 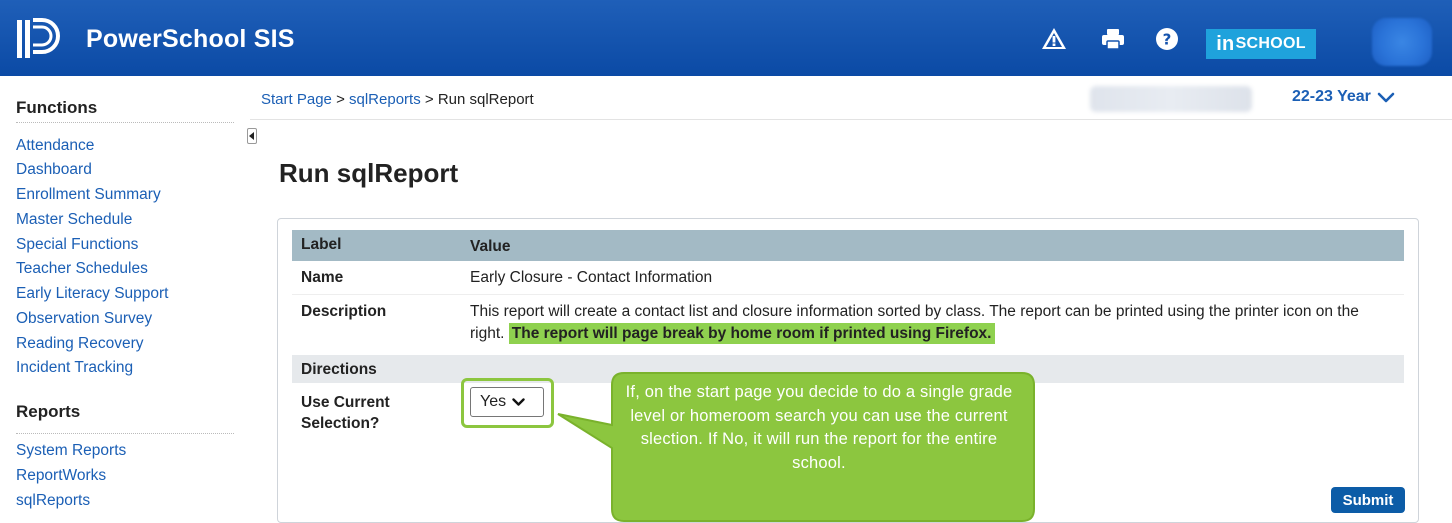 I want to click on sidebar-item-reportworks: ReportWorks, so click(x=61, y=476).